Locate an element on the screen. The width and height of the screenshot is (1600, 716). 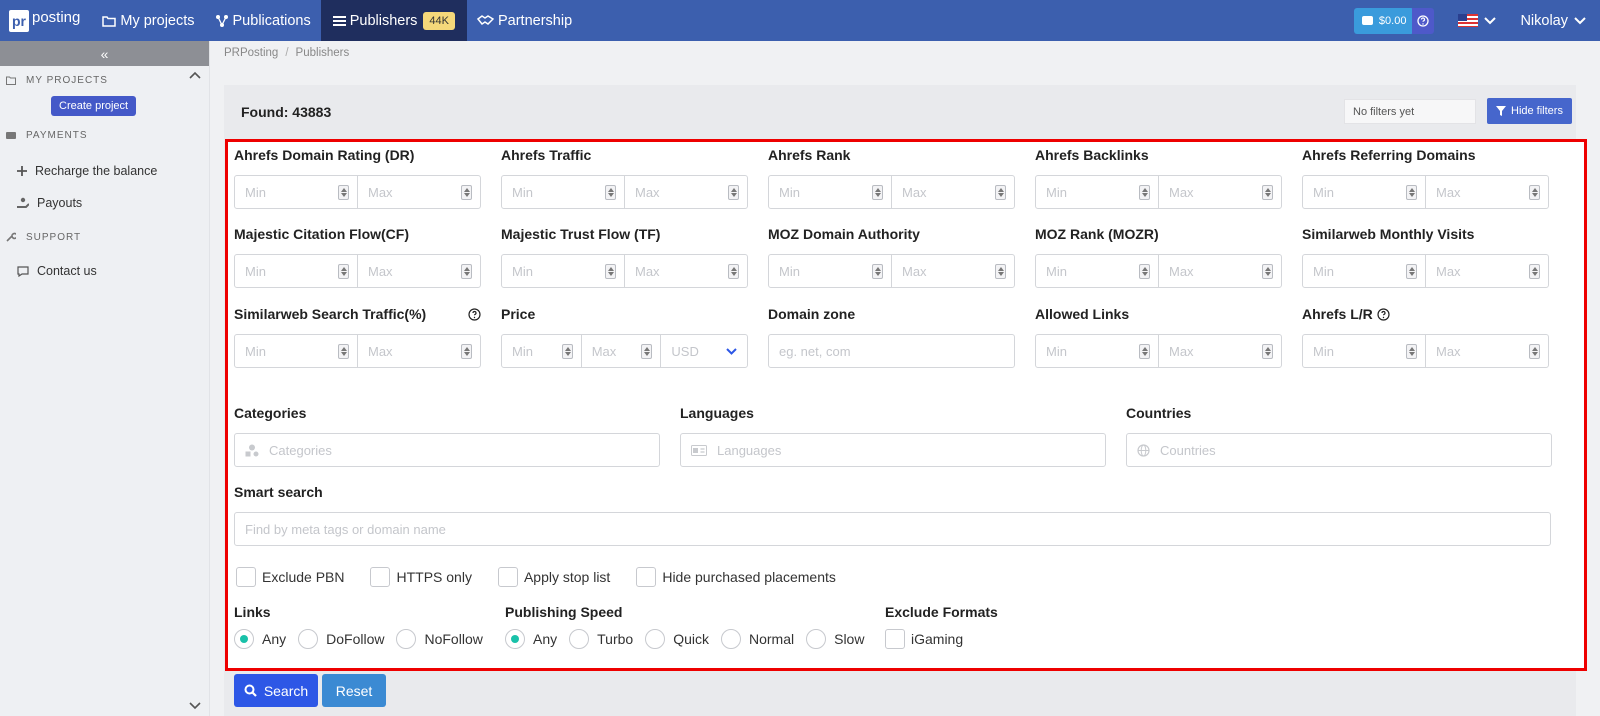
search-button: Search is located at coordinates (276, 690).